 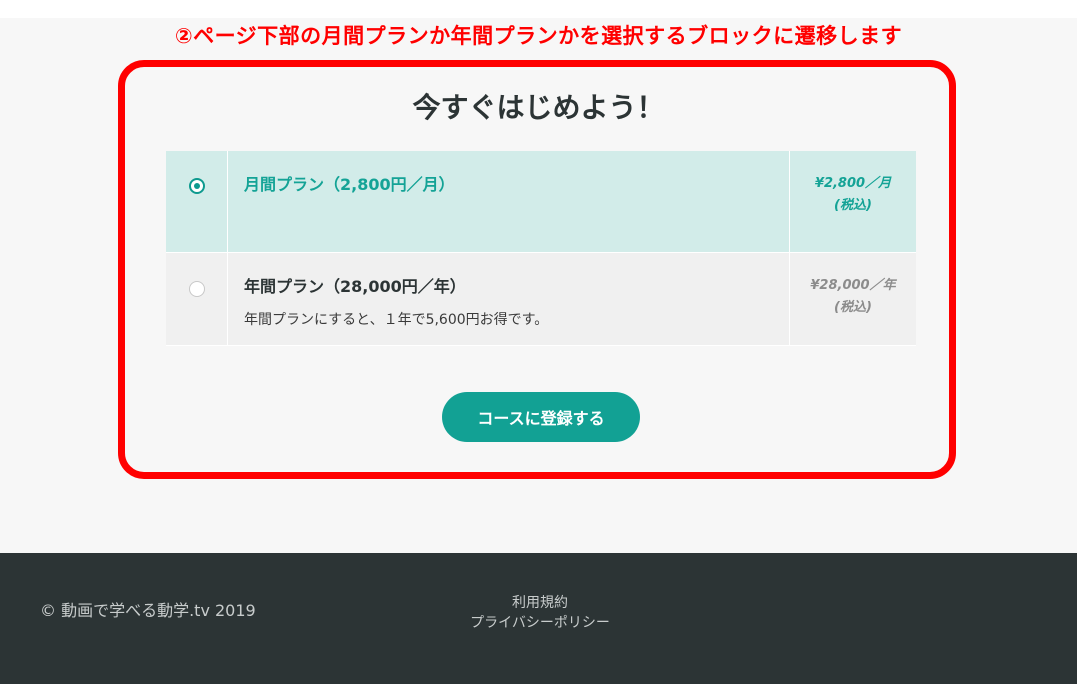 I want to click on radio-button-monthly, so click(x=197, y=186).